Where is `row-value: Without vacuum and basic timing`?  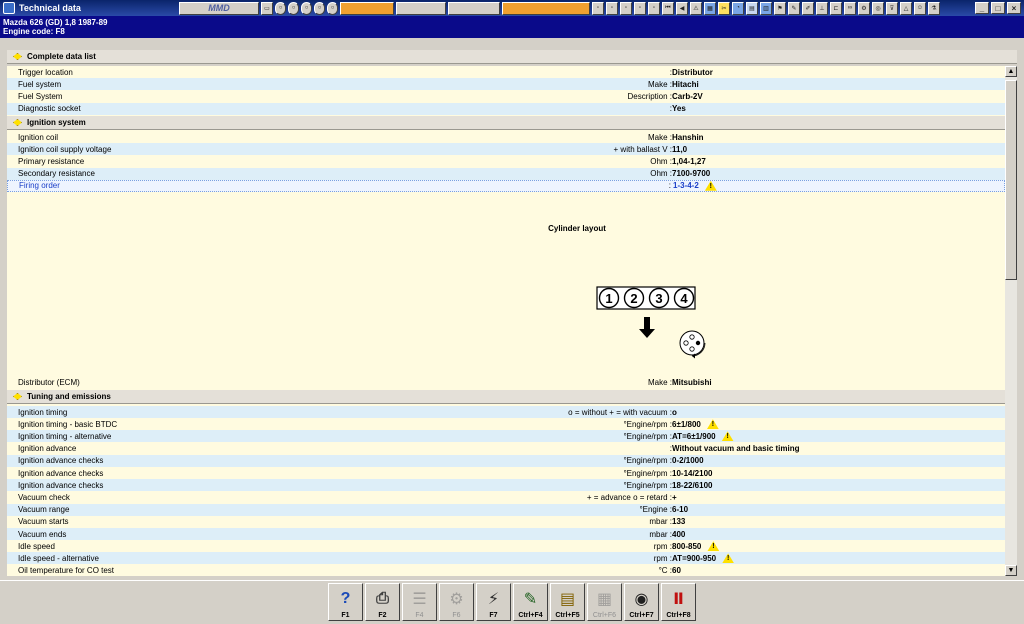
row-value: Without vacuum and basic timing is located at coordinates (736, 448).